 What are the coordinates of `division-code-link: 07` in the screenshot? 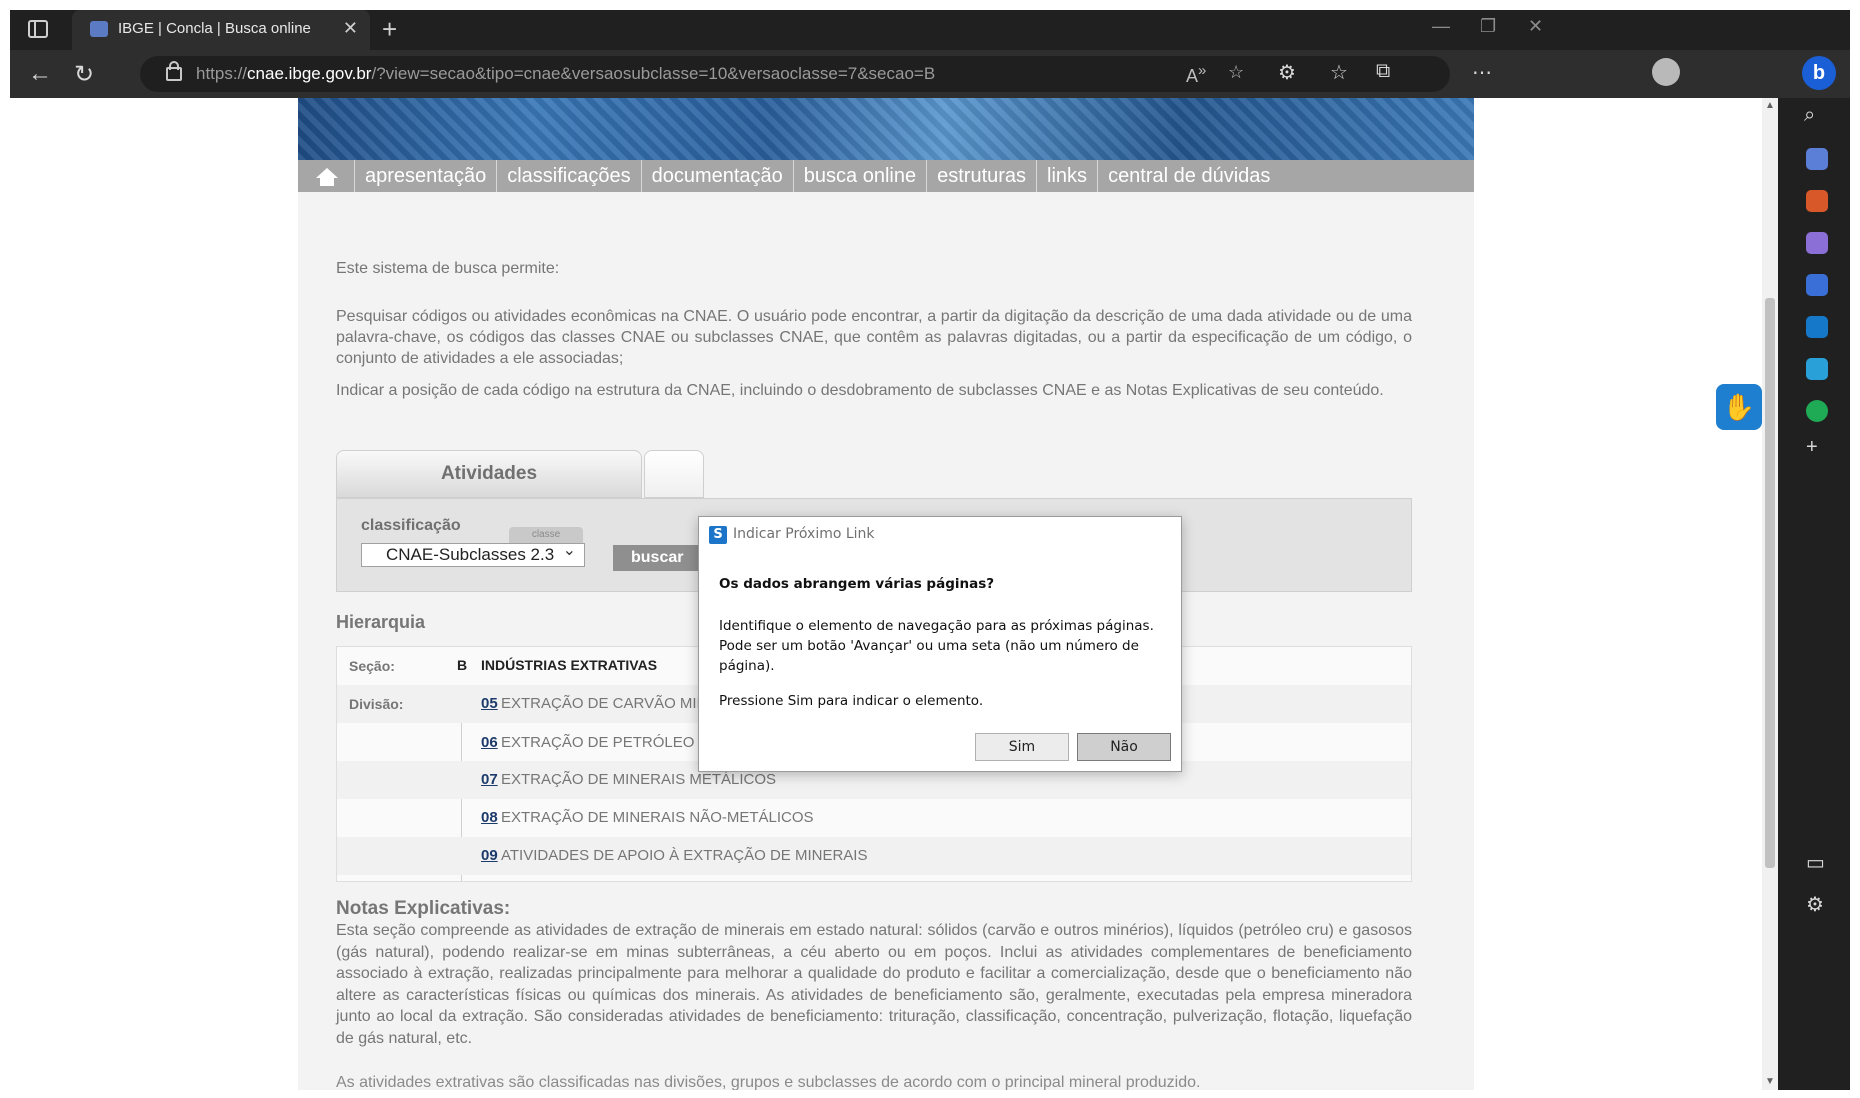 It's located at (489, 779).